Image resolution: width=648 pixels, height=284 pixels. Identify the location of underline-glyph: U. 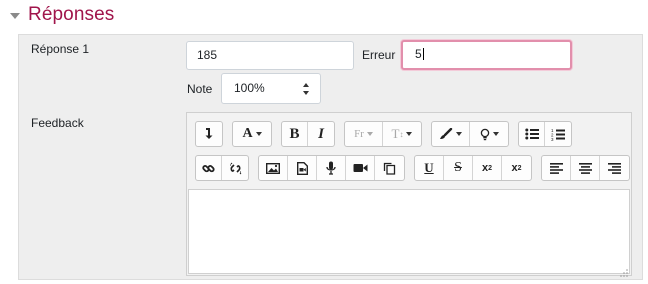
(429, 167).